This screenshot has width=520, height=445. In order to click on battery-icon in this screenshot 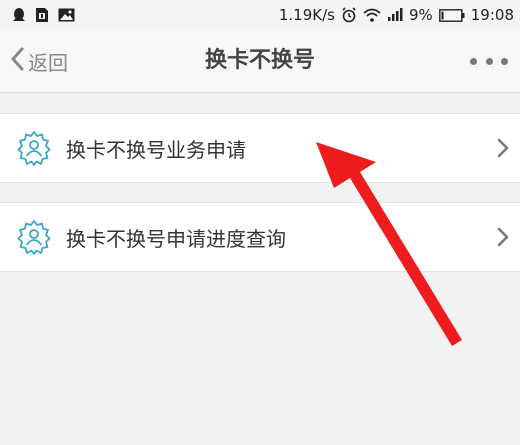, I will do `click(451, 15)`.